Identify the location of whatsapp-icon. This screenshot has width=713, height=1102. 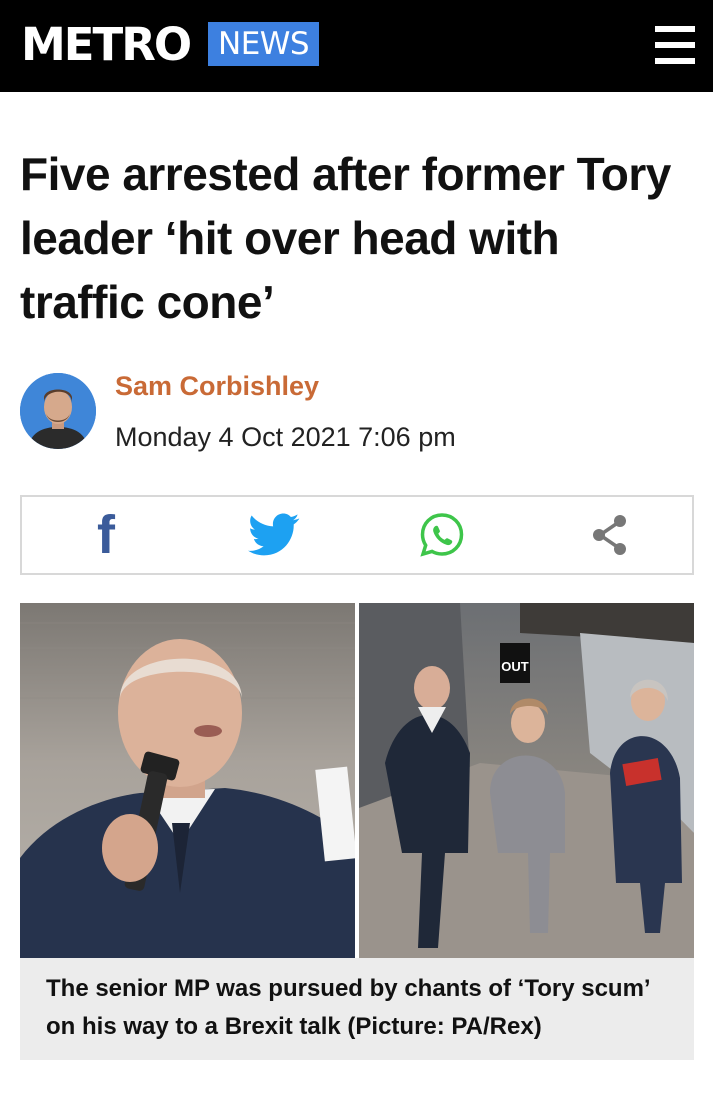
(442, 535).